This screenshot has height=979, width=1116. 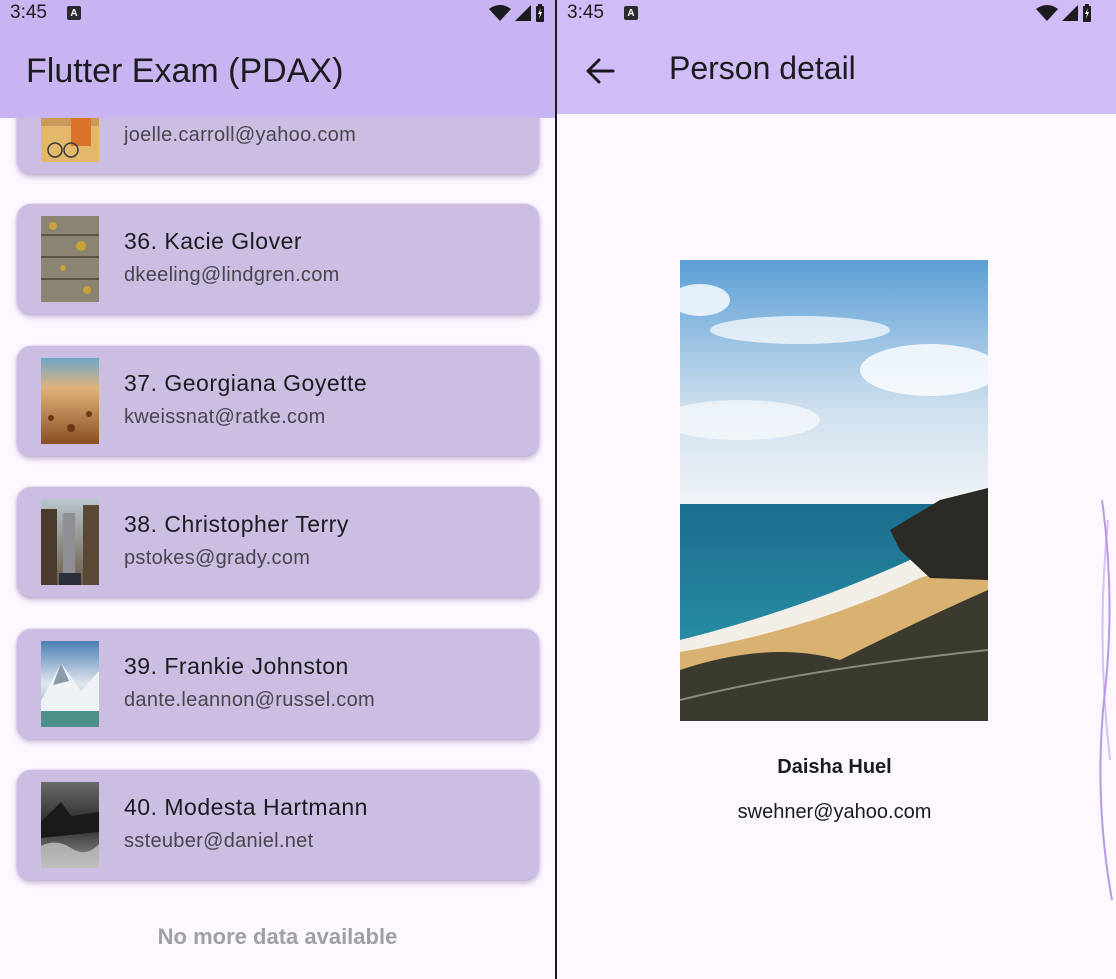 What do you see at coordinates (236, 666) in the screenshot?
I see `list-item-name: 39. Frankie Johnston` at bounding box center [236, 666].